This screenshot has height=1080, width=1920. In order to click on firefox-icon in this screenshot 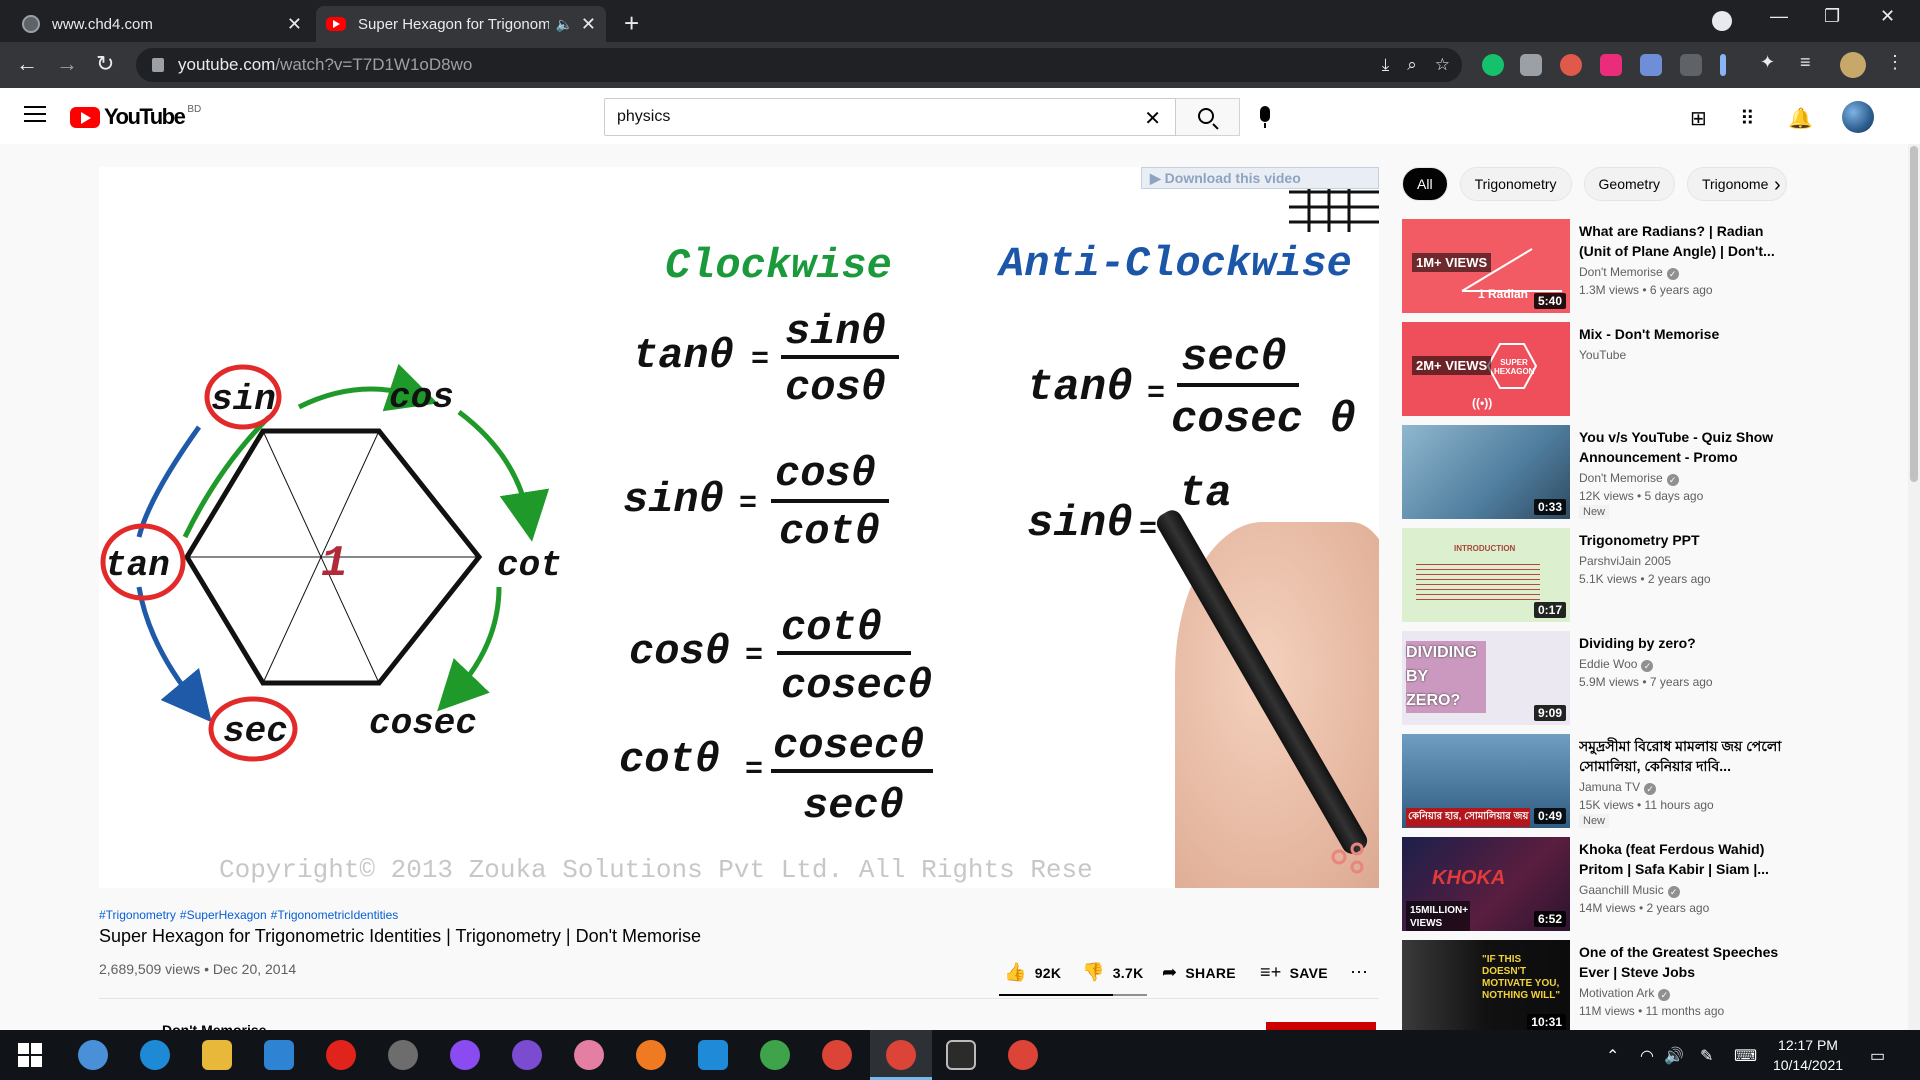, I will do `click(651, 1055)`.